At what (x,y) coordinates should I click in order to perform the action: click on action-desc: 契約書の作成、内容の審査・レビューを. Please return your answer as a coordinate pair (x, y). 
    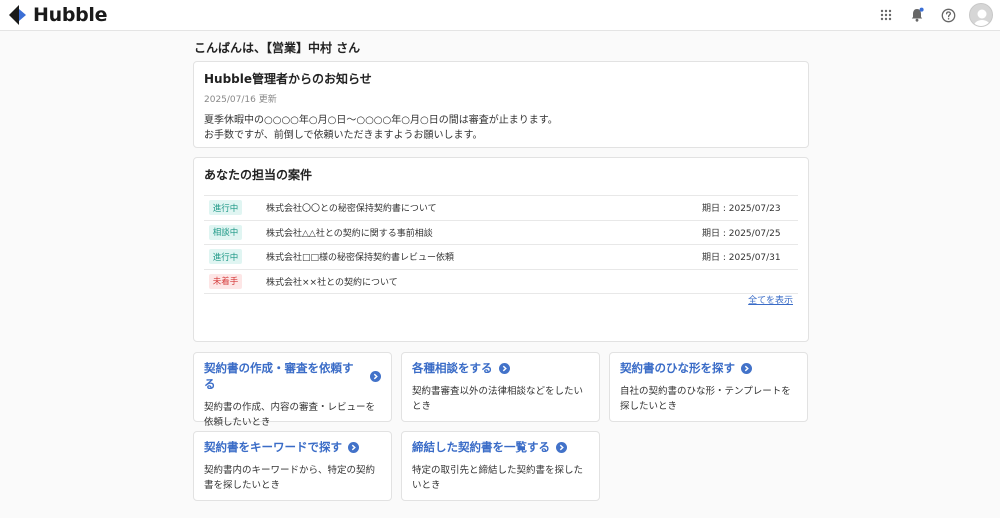
    Looking at the image, I should click on (290, 407).